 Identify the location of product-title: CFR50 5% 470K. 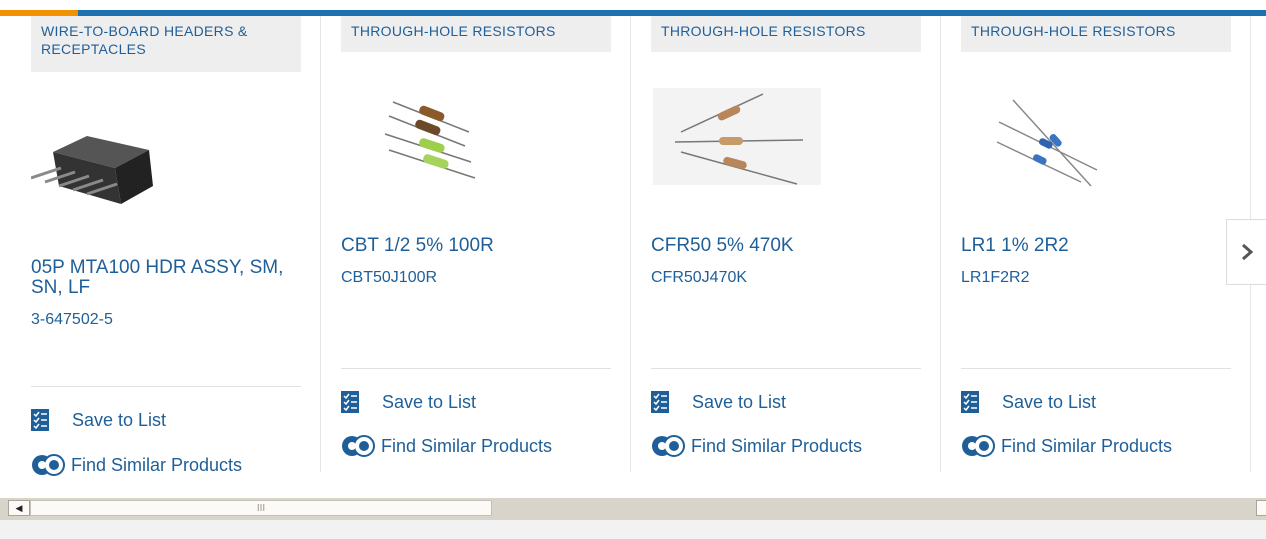
(786, 246).